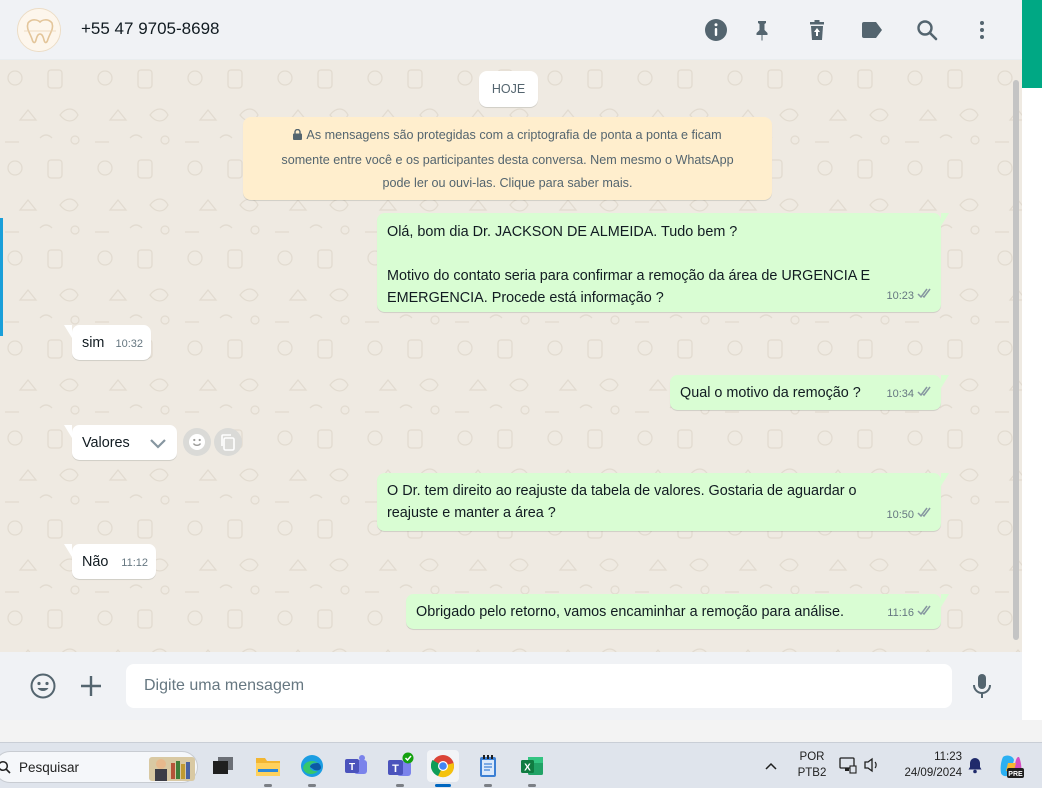 This screenshot has height=788, width=1042. Describe the element at coordinates (312, 768) in the screenshot. I see `edge-icon` at that location.